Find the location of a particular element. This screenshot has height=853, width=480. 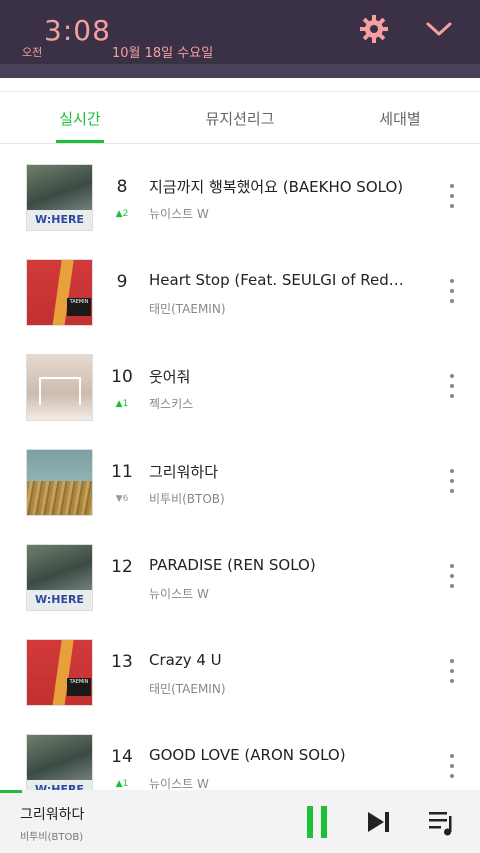

rank-number: 14 is located at coordinates (122, 757).